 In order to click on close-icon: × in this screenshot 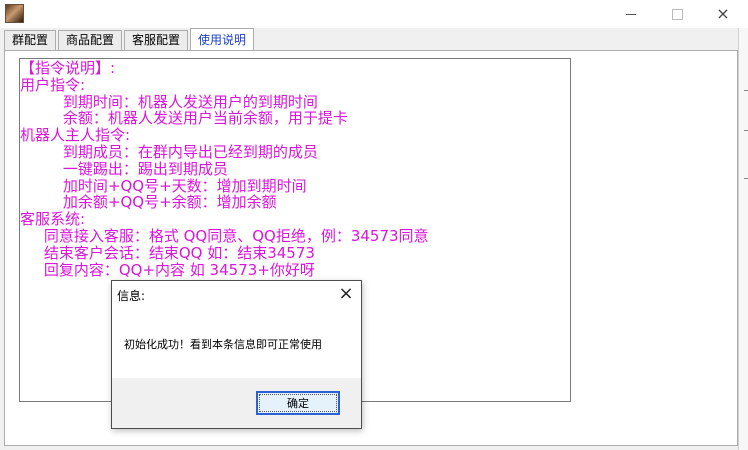, I will do `click(723, 13)`.